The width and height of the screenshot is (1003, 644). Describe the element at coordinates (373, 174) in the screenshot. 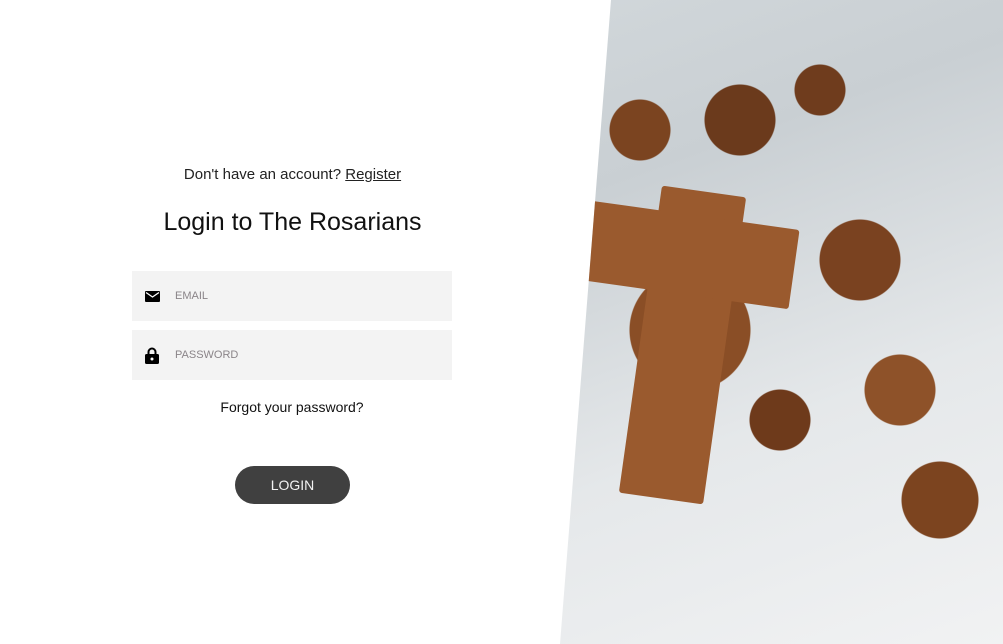

I see `register-link: Register` at that location.